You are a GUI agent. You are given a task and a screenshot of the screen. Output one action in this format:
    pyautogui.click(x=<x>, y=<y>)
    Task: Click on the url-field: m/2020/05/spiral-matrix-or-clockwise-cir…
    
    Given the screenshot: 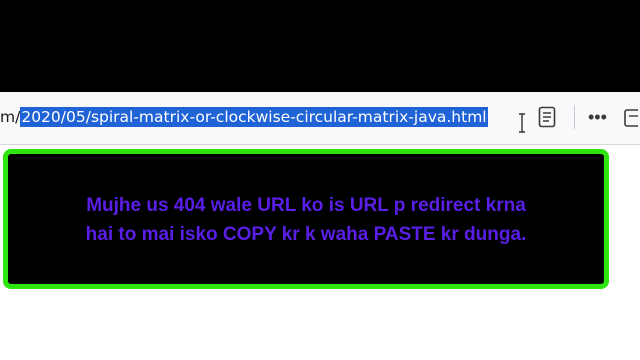 What is the action you would take?
    pyautogui.click(x=244, y=117)
    